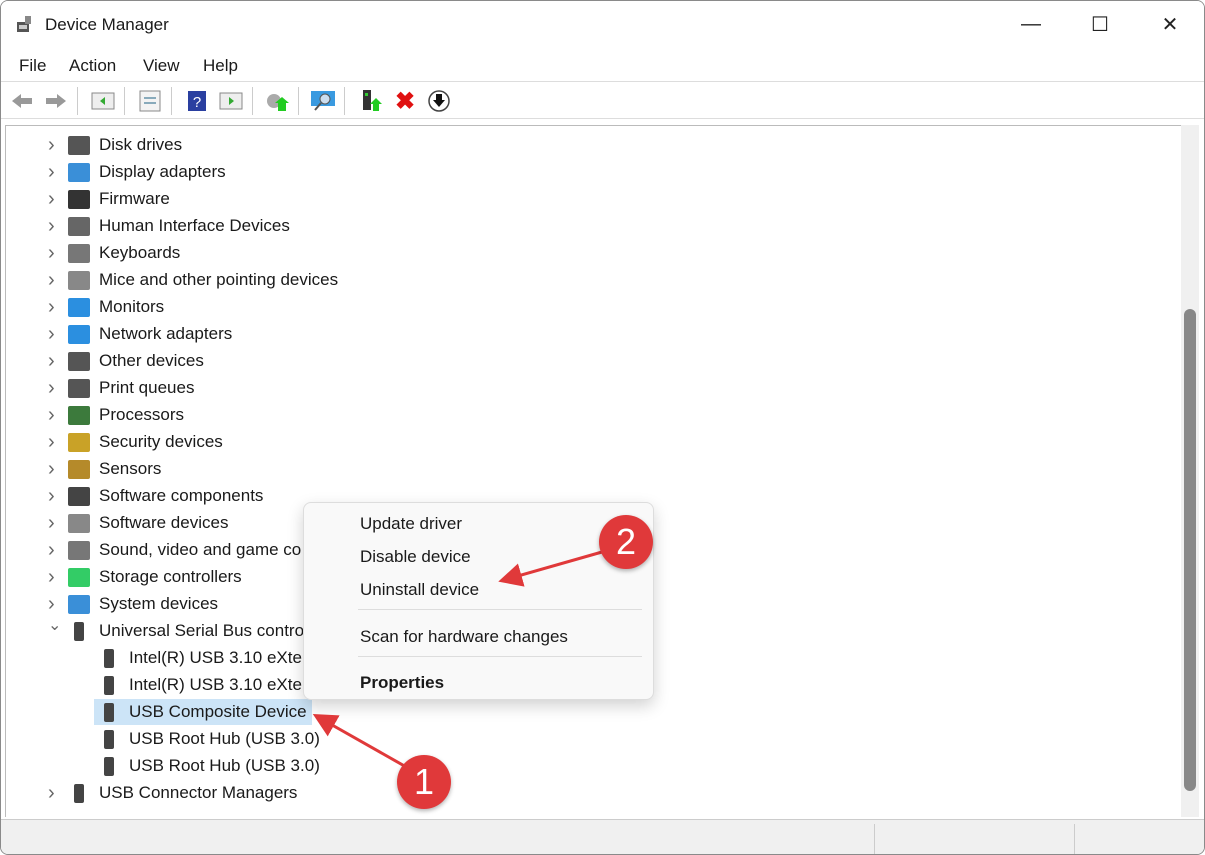 The image size is (1205, 855). What do you see at coordinates (424, 782) in the screenshot?
I see `annotation-badge-1: 1` at bounding box center [424, 782].